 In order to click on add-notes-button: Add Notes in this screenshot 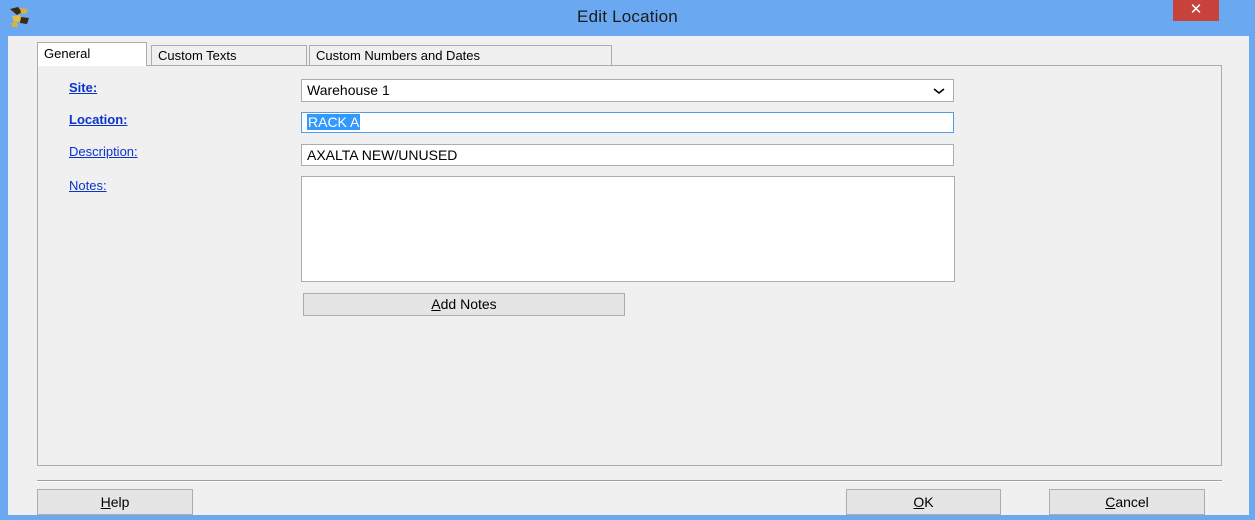, I will do `click(464, 304)`.